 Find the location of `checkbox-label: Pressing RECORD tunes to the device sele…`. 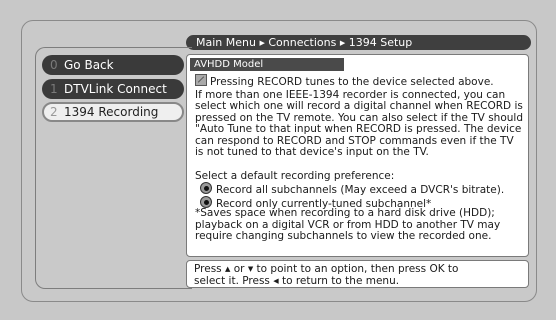

checkbox-label: Pressing RECORD tunes to the device sele… is located at coordinates (352, 82).